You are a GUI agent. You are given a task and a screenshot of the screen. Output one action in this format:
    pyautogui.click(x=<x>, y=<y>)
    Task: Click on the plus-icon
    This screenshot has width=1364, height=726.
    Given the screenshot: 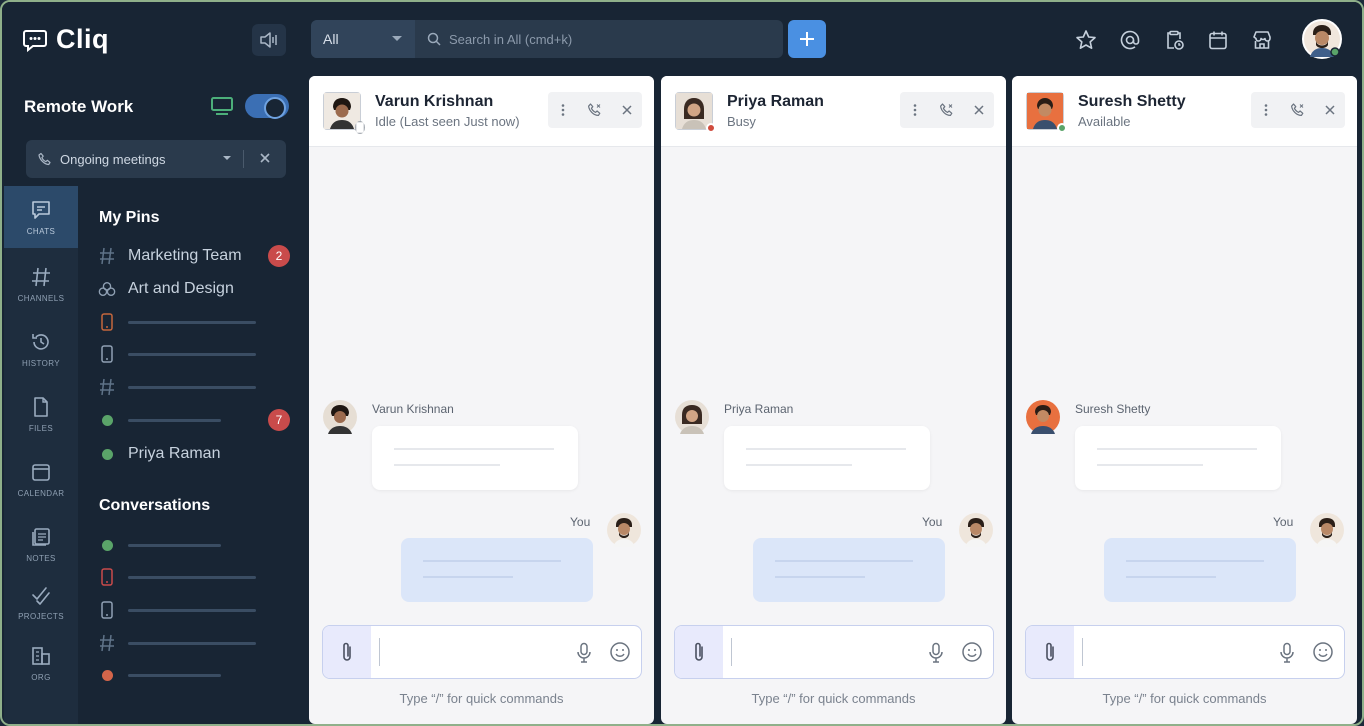 What is the action you would take?
    pyautogui.click(x=807, y=39)
    